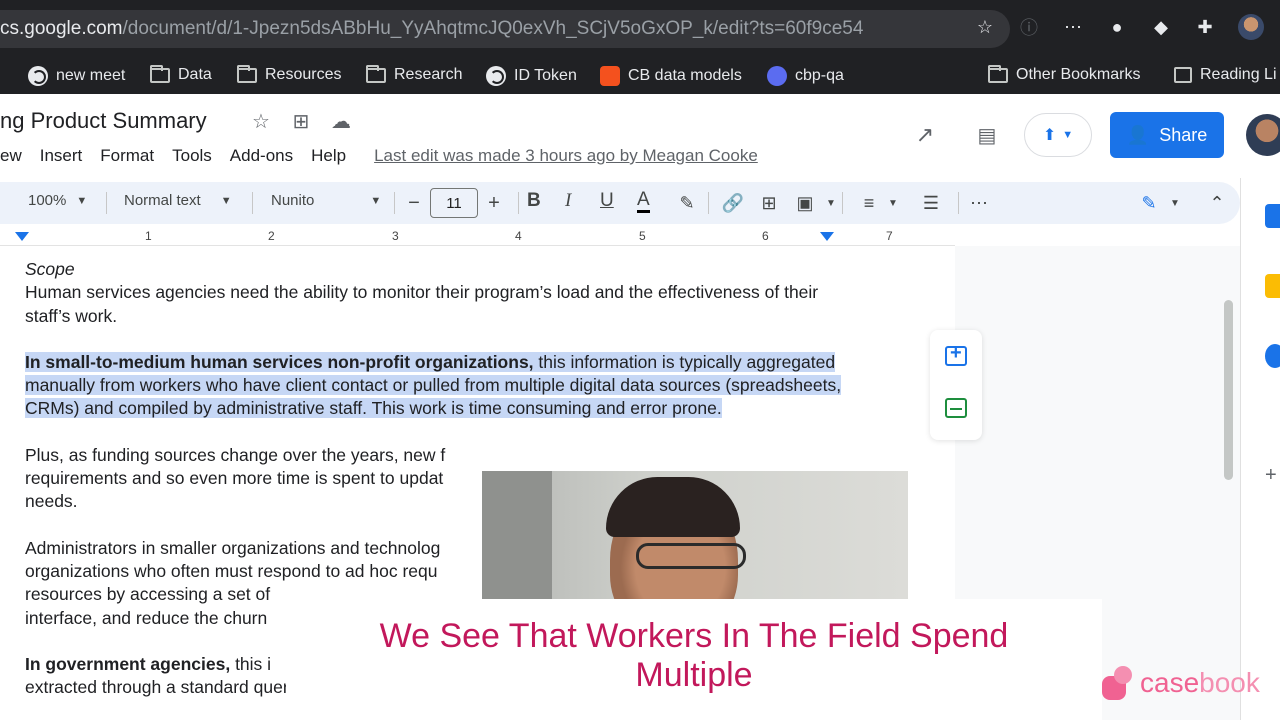  I want to click on bookmark-cbp-qa: cbp-qa, so click(805, 76).